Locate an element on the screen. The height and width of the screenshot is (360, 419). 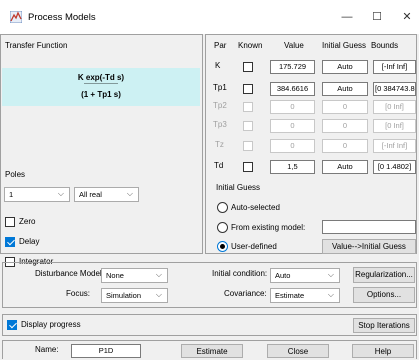
model-name-input: P1D is located at coordinates (106, 351).